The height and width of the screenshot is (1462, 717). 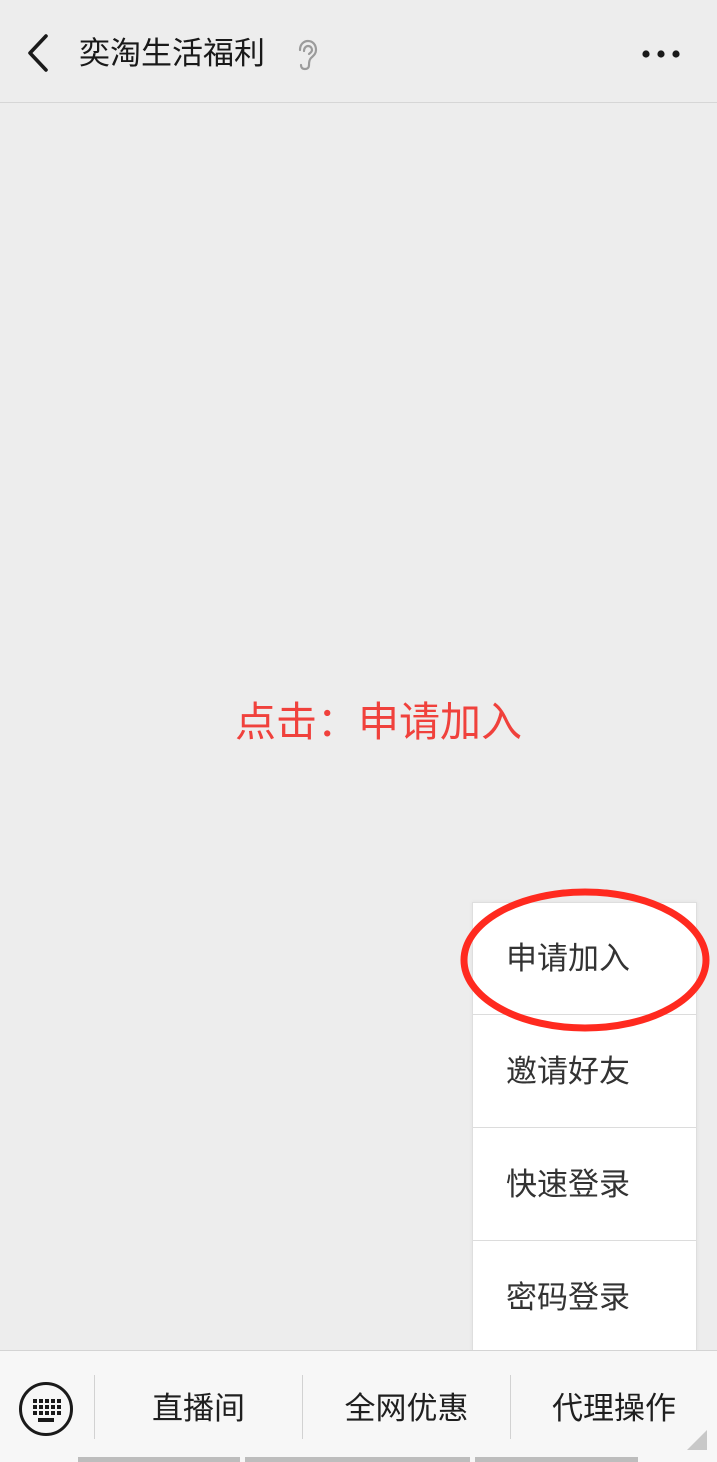 I want to click on instruction-text: 点击：申请加入, so click(x=378, y=722).